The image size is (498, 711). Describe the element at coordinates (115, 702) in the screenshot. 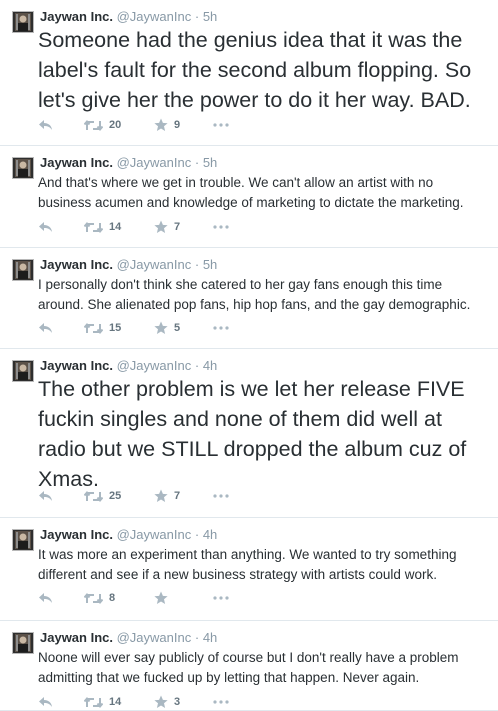

I see `retweet-count: 14` at that location.